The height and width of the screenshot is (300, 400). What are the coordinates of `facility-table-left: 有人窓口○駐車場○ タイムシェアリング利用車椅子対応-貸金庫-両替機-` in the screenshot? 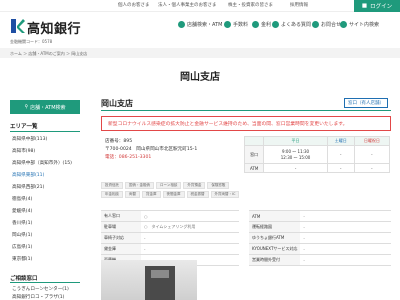 It's located at (170, 238).